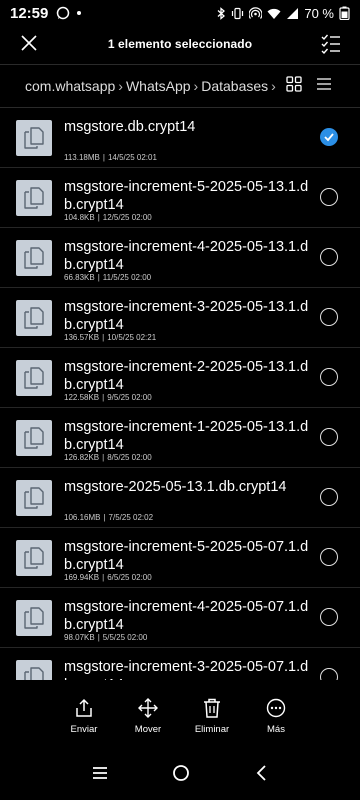 The image size is (360, 800). I want to click on grid-view-button, so click(294, 84).